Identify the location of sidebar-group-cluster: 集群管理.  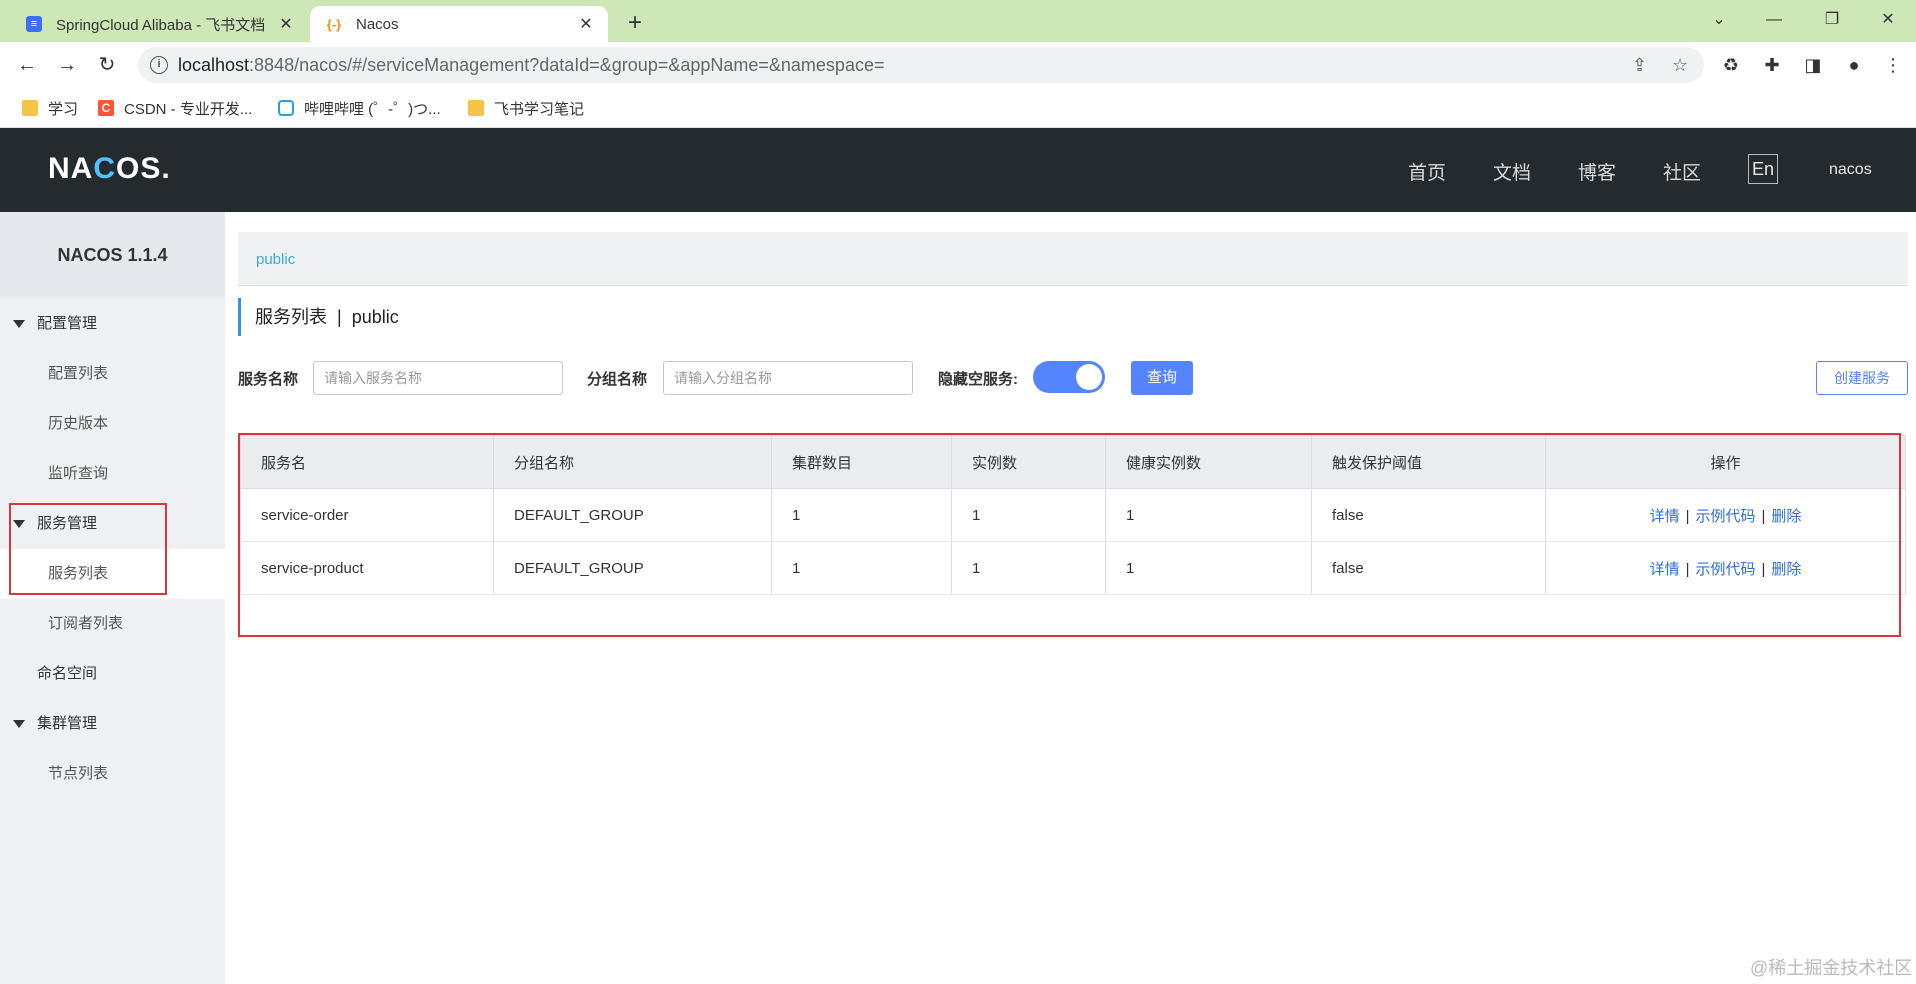
(112, 724).